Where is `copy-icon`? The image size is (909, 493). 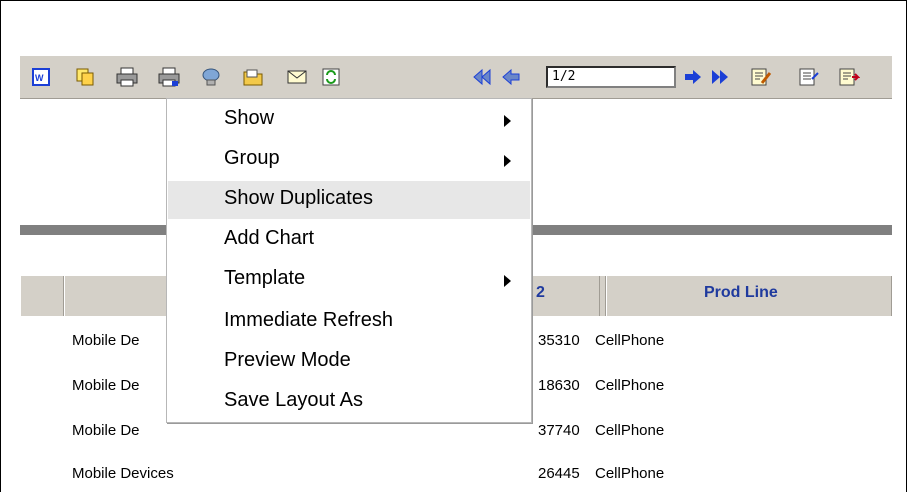
copy-icon is located at coordinates (85, 77).